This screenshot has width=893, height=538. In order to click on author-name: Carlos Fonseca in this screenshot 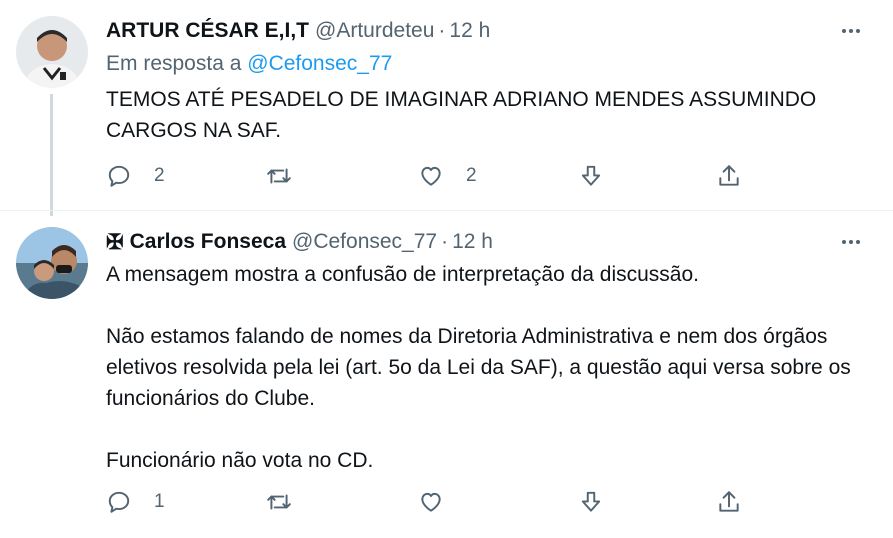, I will do `click(208, 242)`.